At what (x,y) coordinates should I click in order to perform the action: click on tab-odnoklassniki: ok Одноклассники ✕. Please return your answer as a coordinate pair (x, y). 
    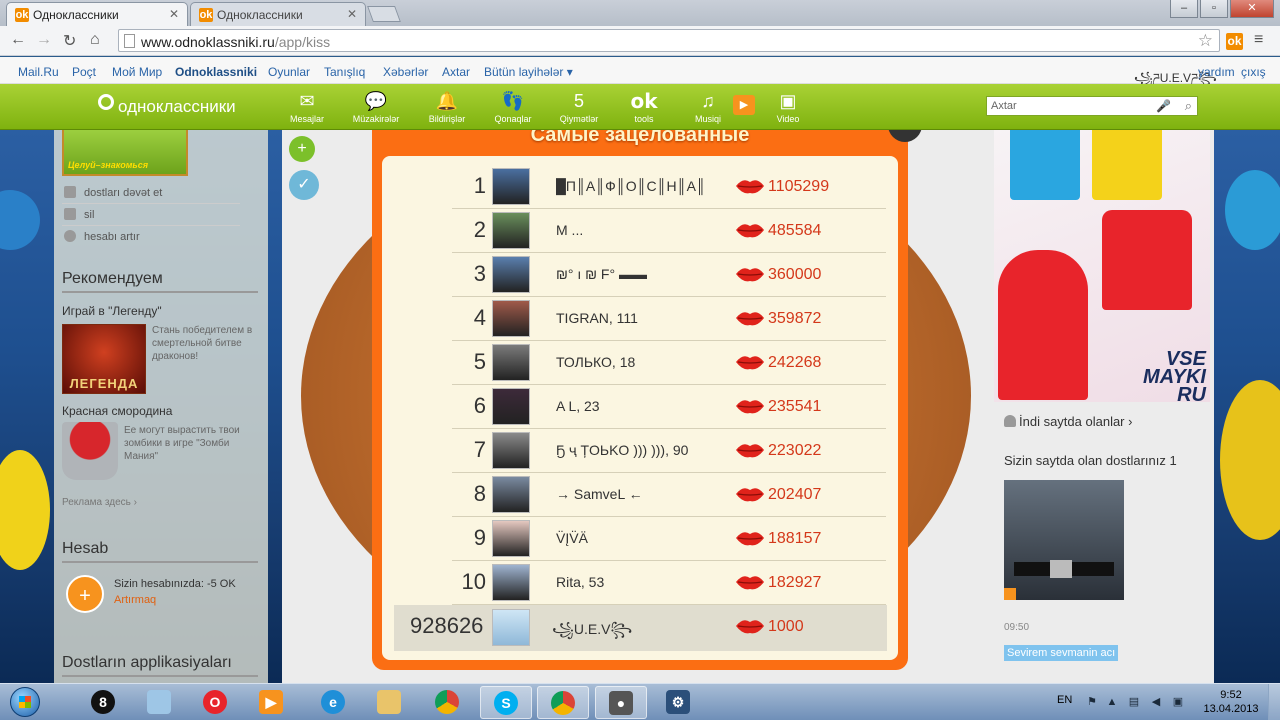
    Looking at the image, I should click on (278, 14).